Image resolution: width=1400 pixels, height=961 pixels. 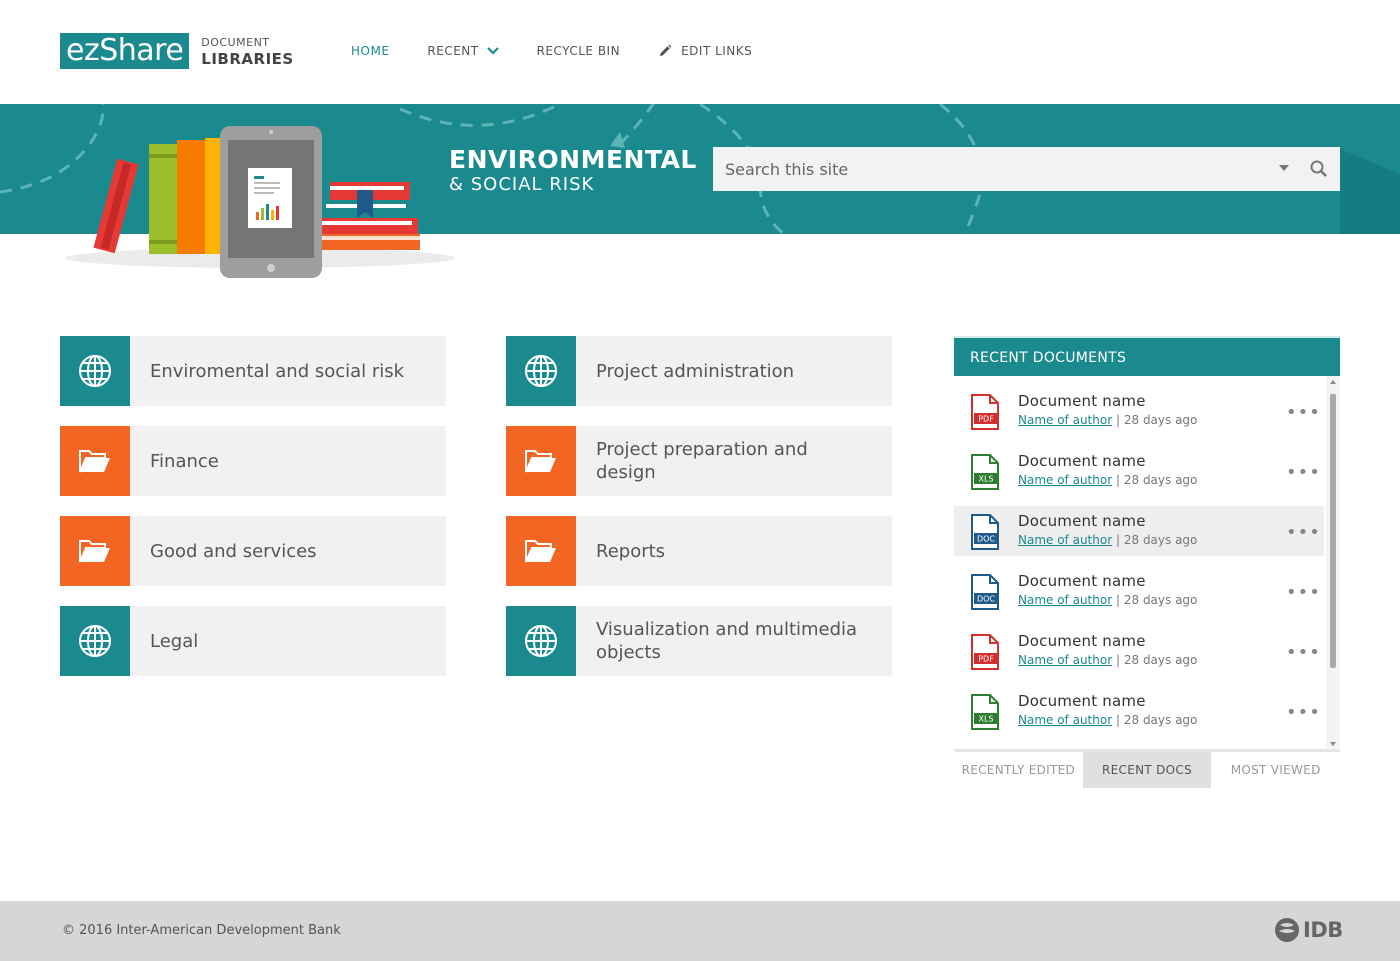 I want to click on idb-logo-text: IDB, so click(x=1323, y=930).